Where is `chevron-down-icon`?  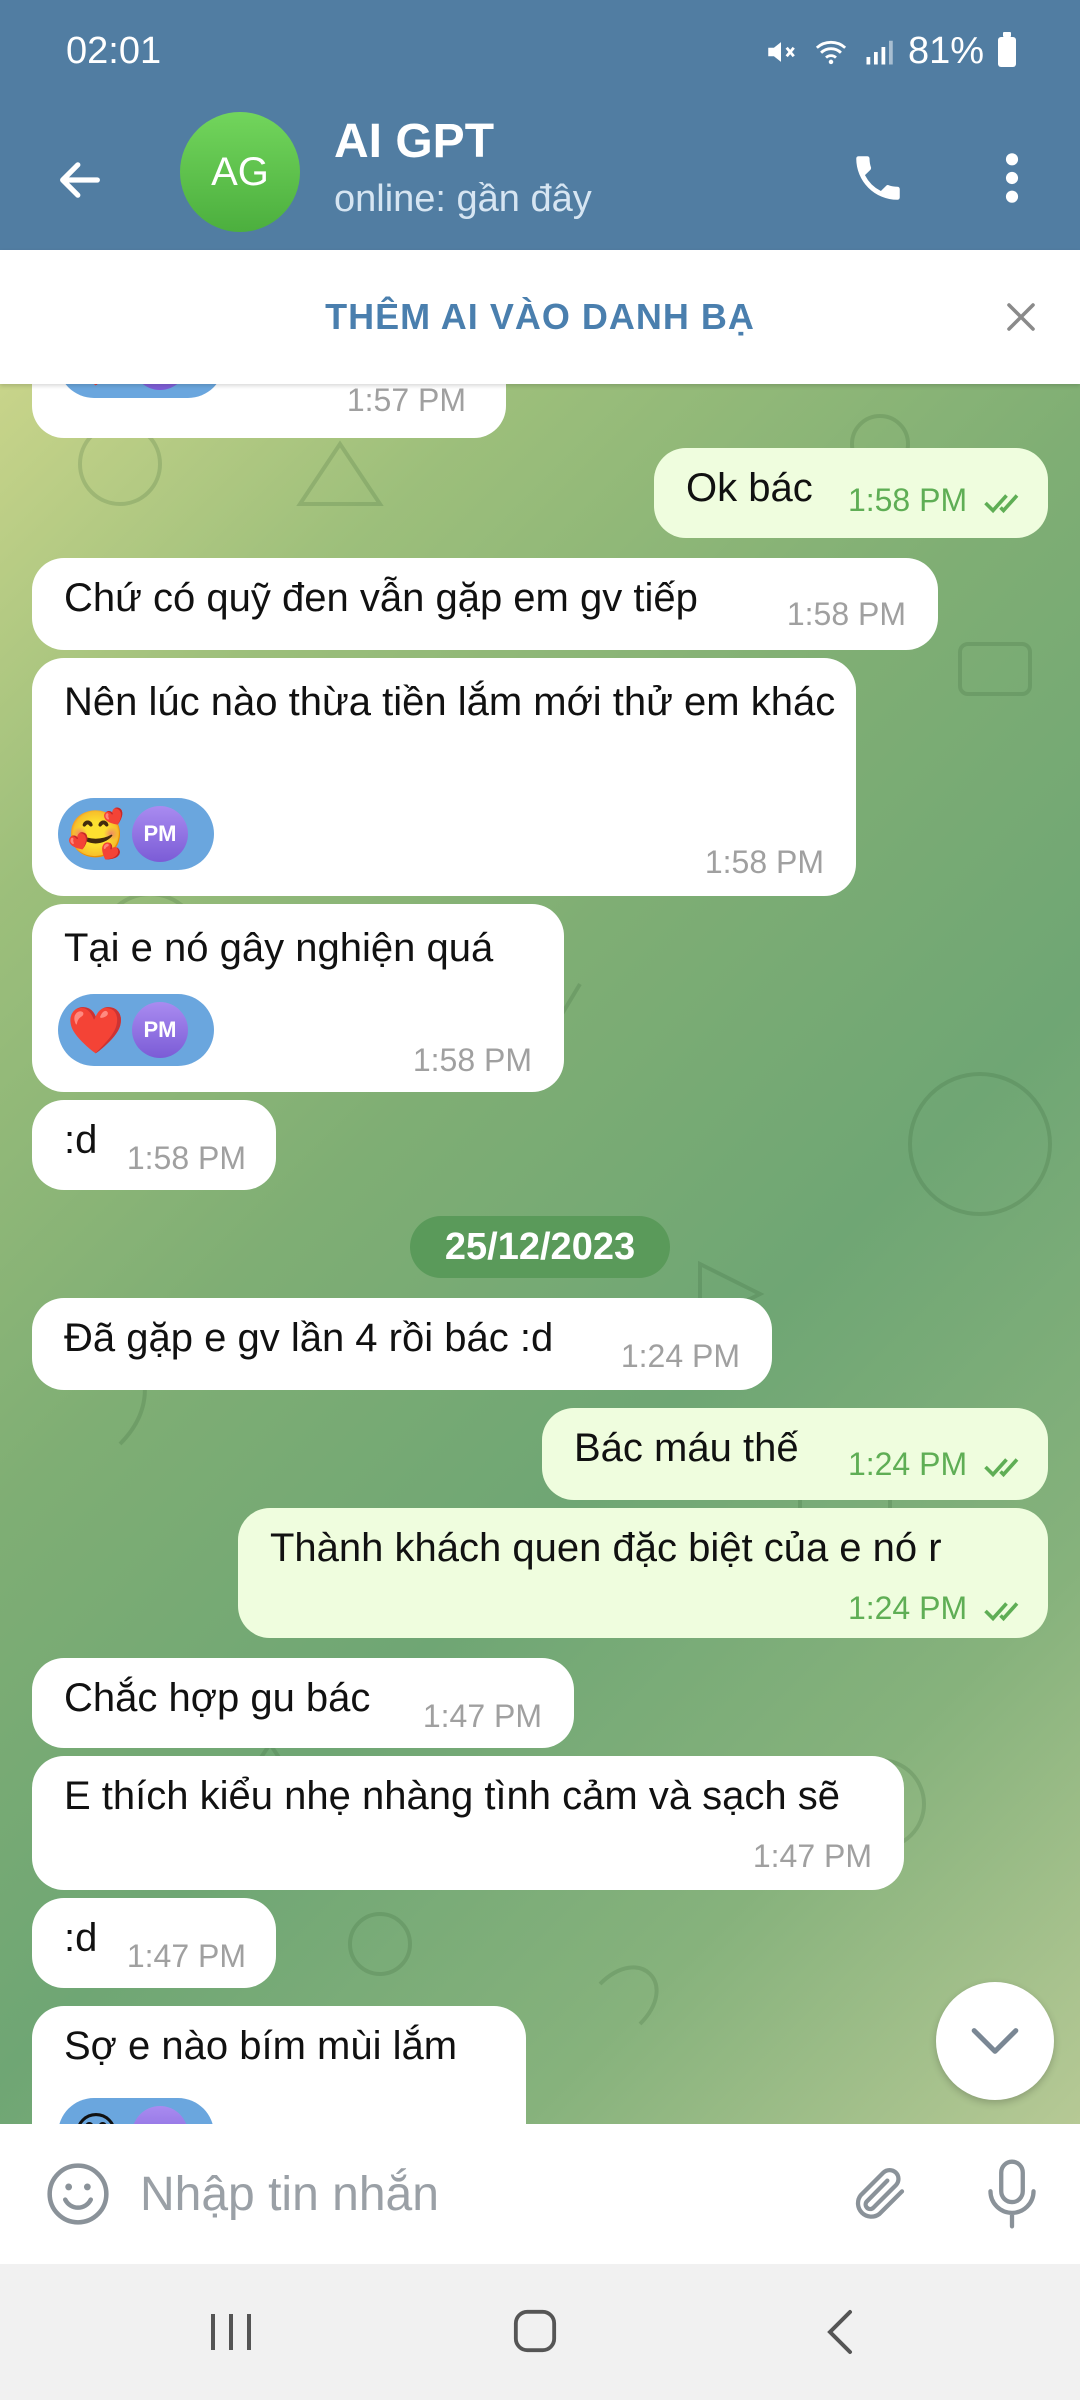 chevron-down-icon is located at coordinates (995, 2041).